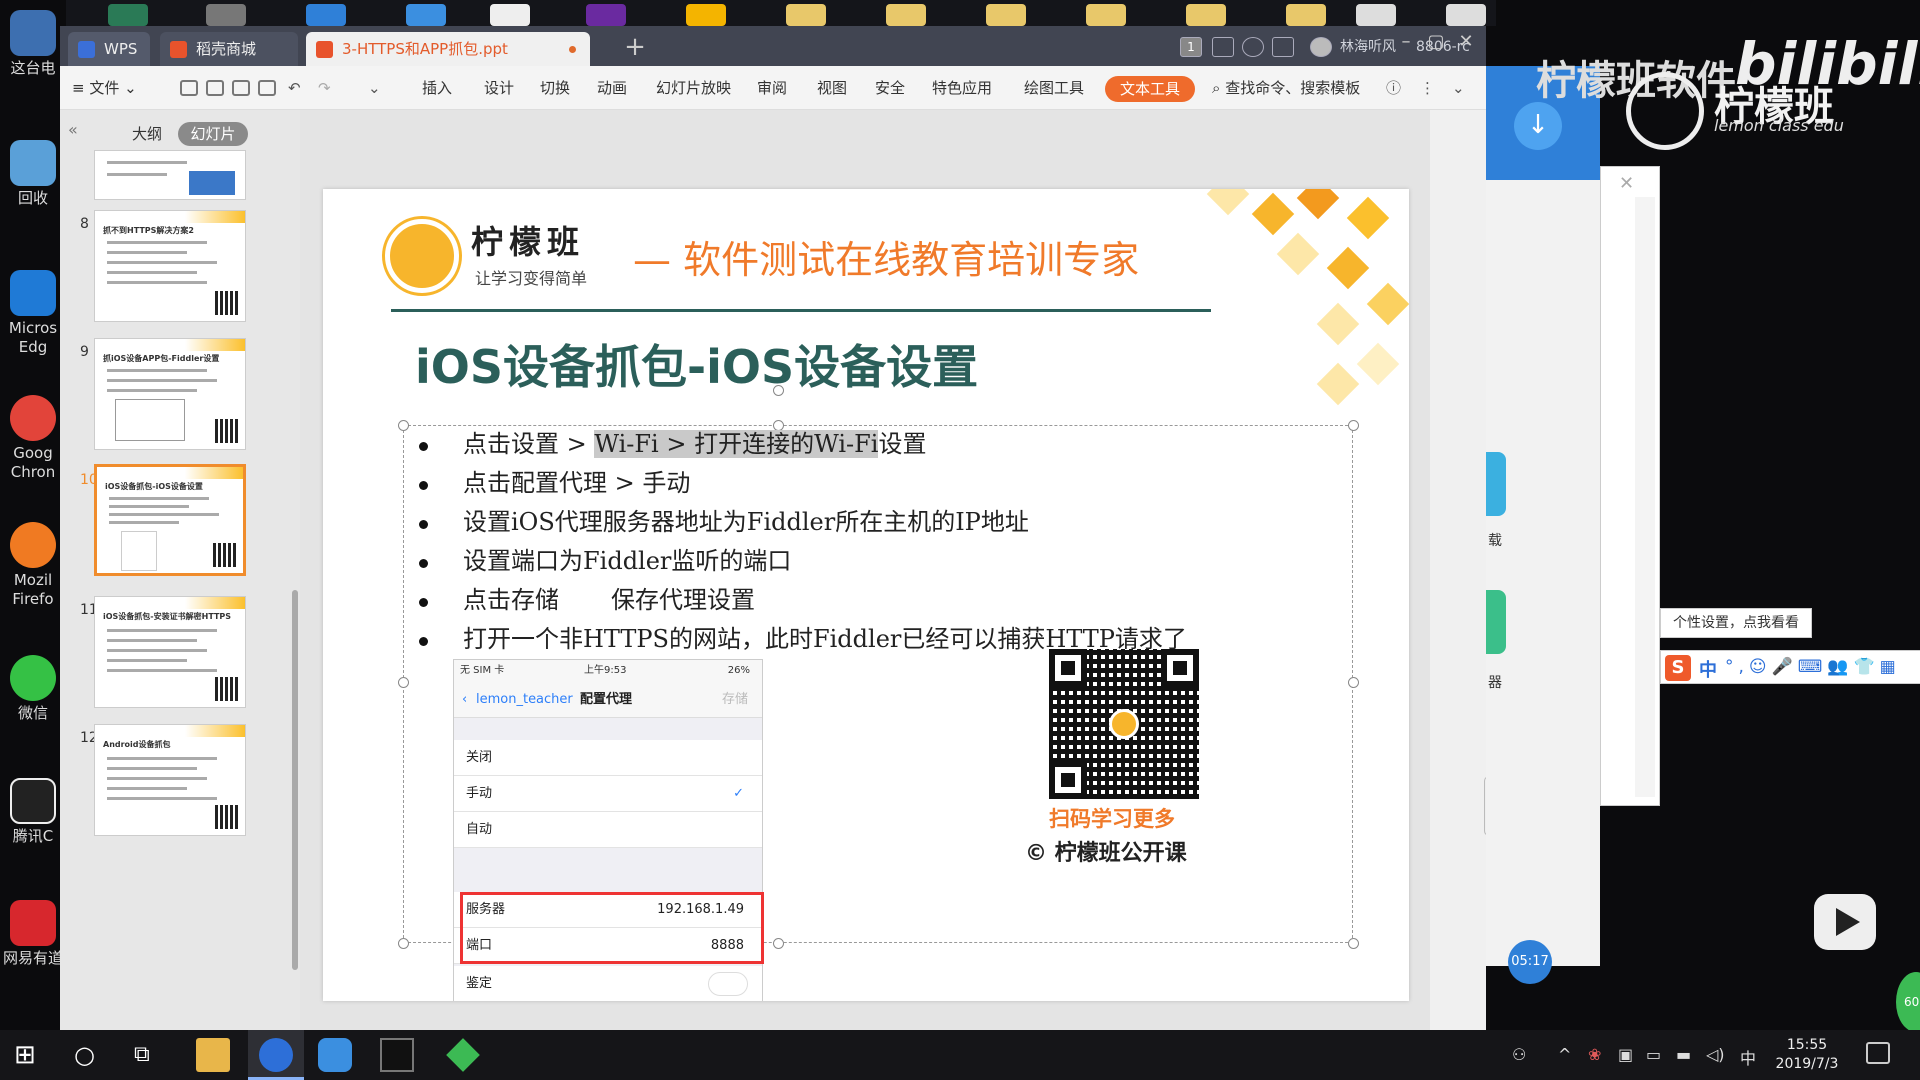  What do you see at coordinates (1191, 47) in the screenshot?
I see `window-count-badge: 1` at bounding box center [1191, 47].